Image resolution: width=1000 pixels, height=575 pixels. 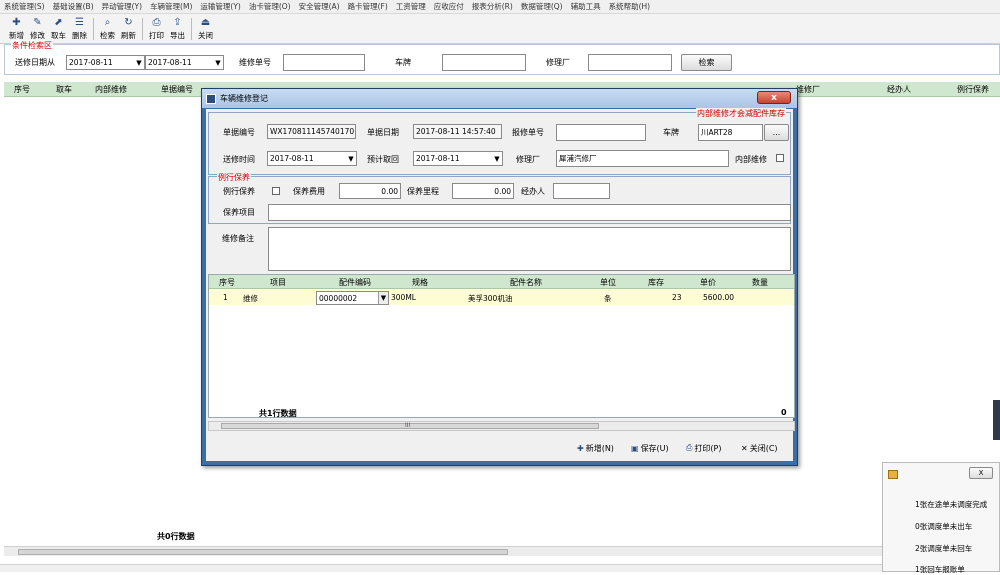 I want to click on menu-receivables: 应收应付, so click(x=449, y=6).